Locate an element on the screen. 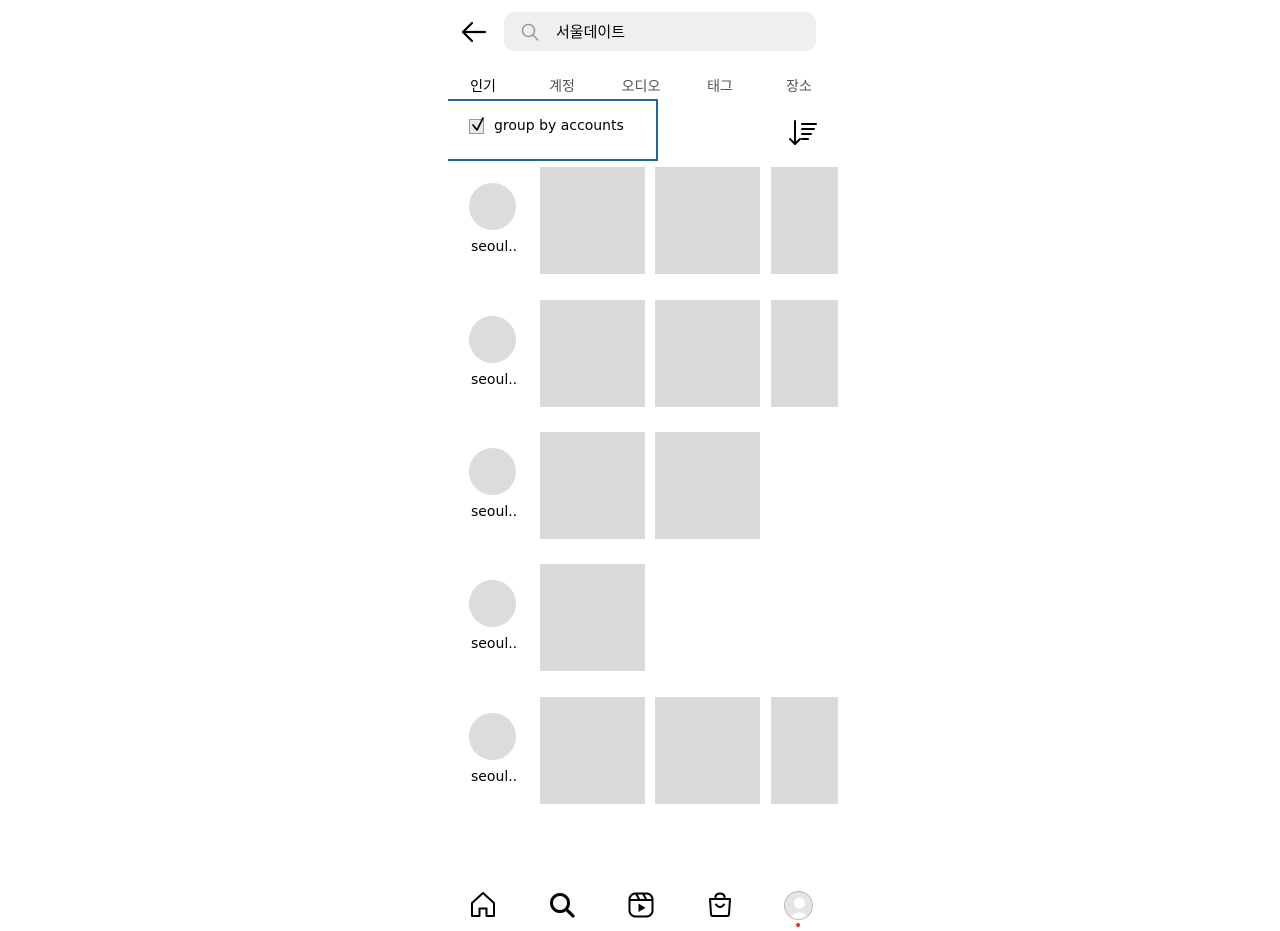  notification-dot is located at coordinates (798, 925).